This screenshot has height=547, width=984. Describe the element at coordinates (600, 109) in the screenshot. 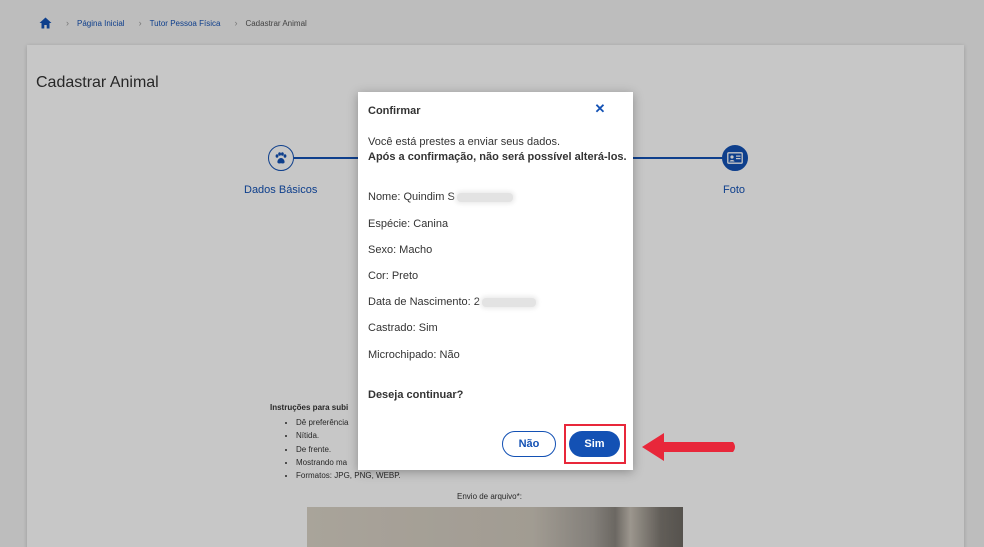

I see `close-icon: ✕` at that location.